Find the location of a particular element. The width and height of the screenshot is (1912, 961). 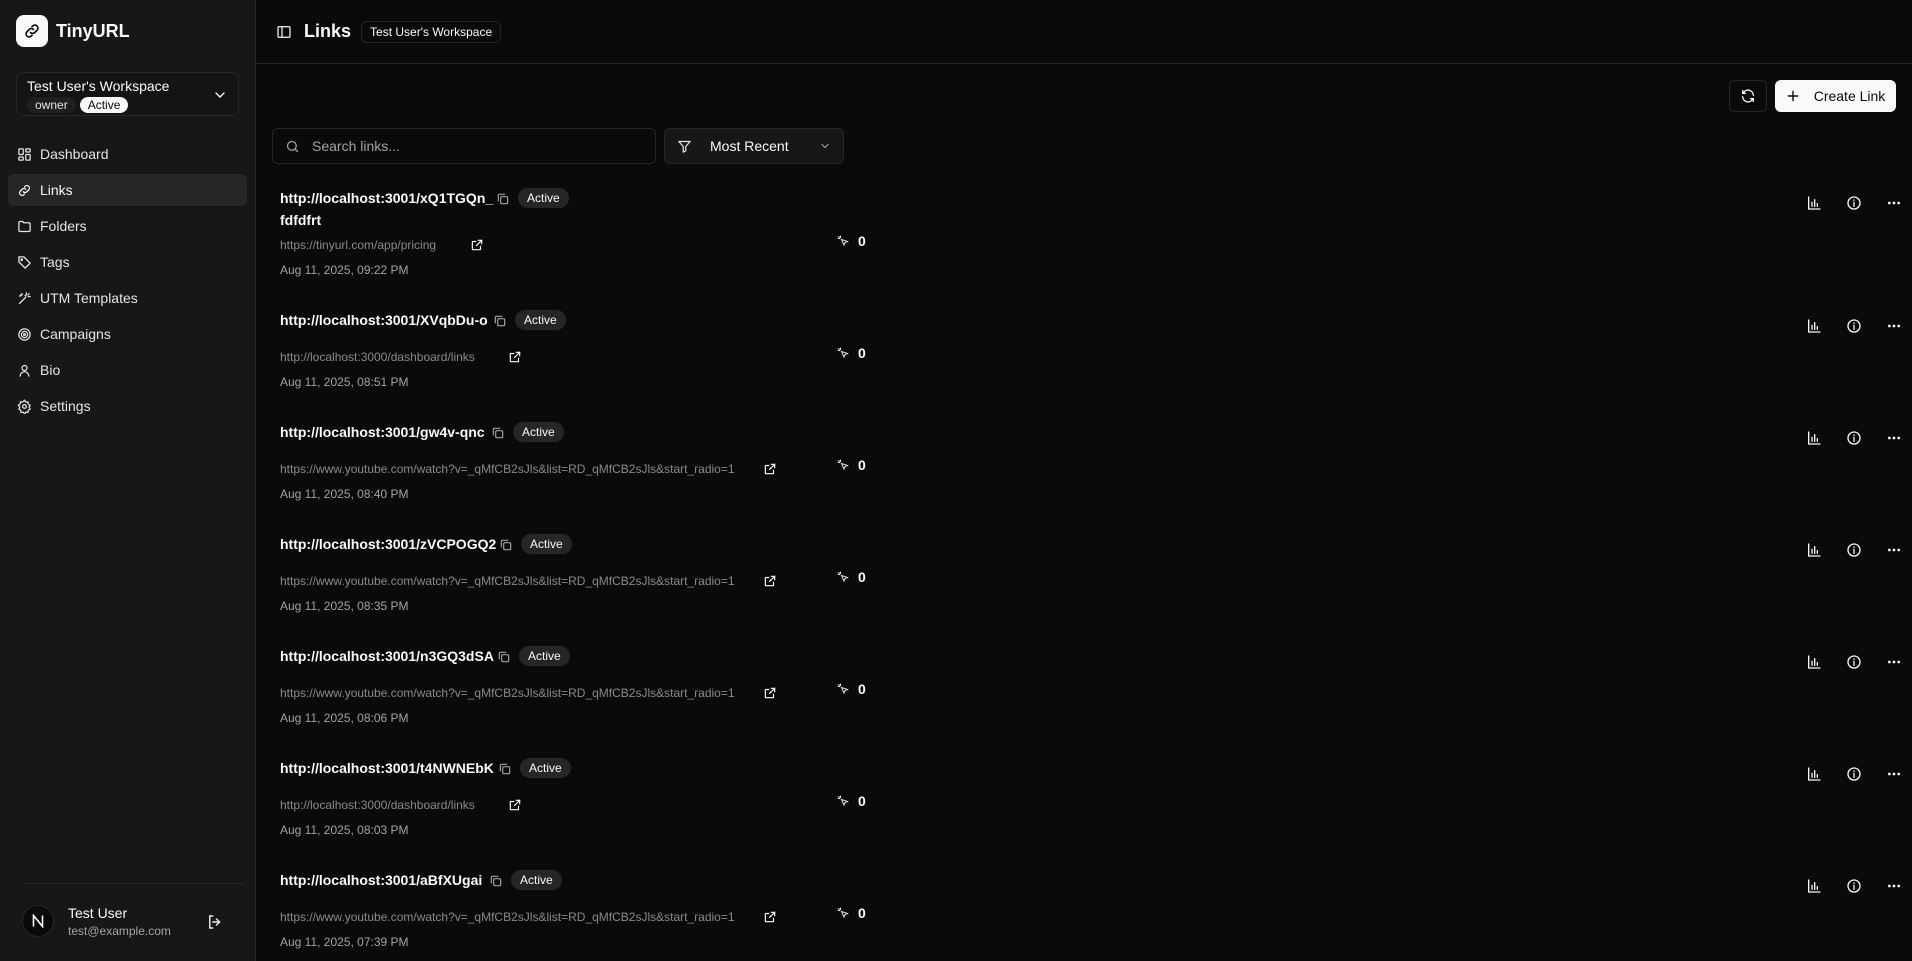

create-link-button: Create Link is located at coordinates (1835, 96).